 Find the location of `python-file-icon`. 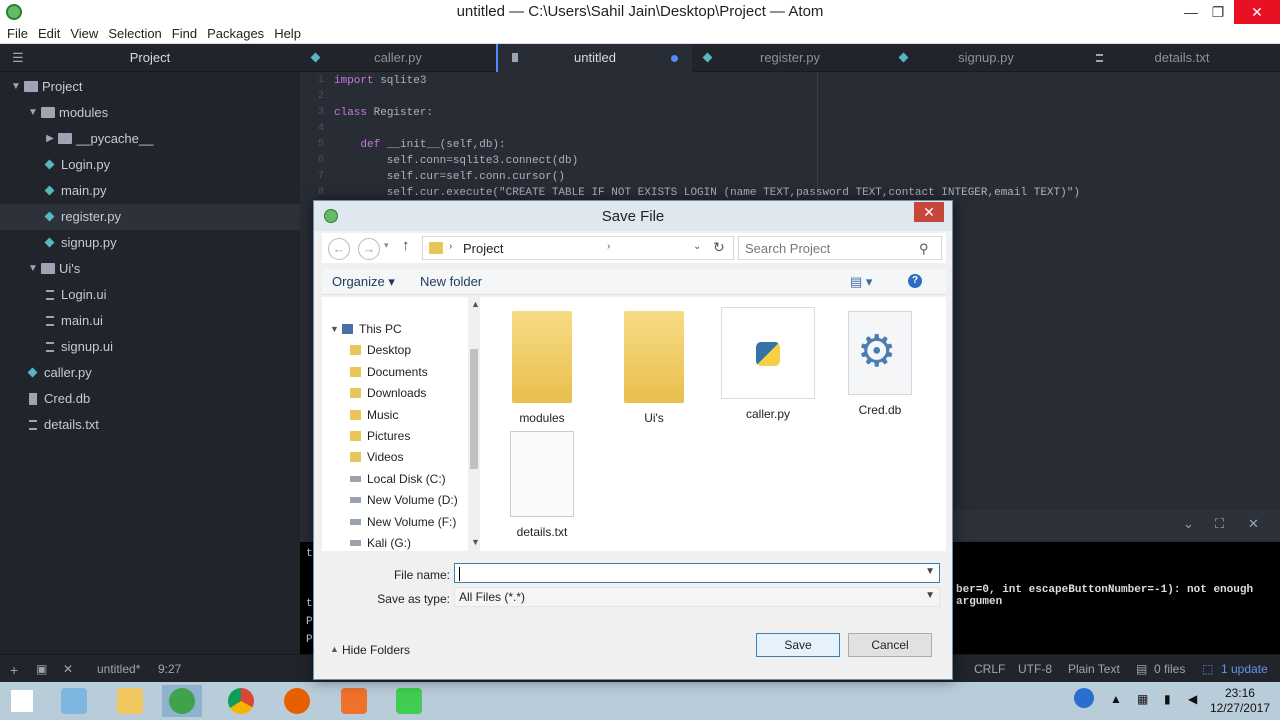

python-file-icon is located at coordinates (768, 353).